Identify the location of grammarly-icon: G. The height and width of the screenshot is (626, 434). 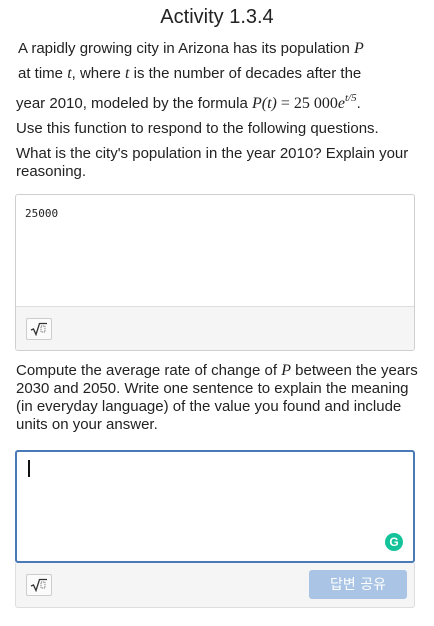
(394, 542).